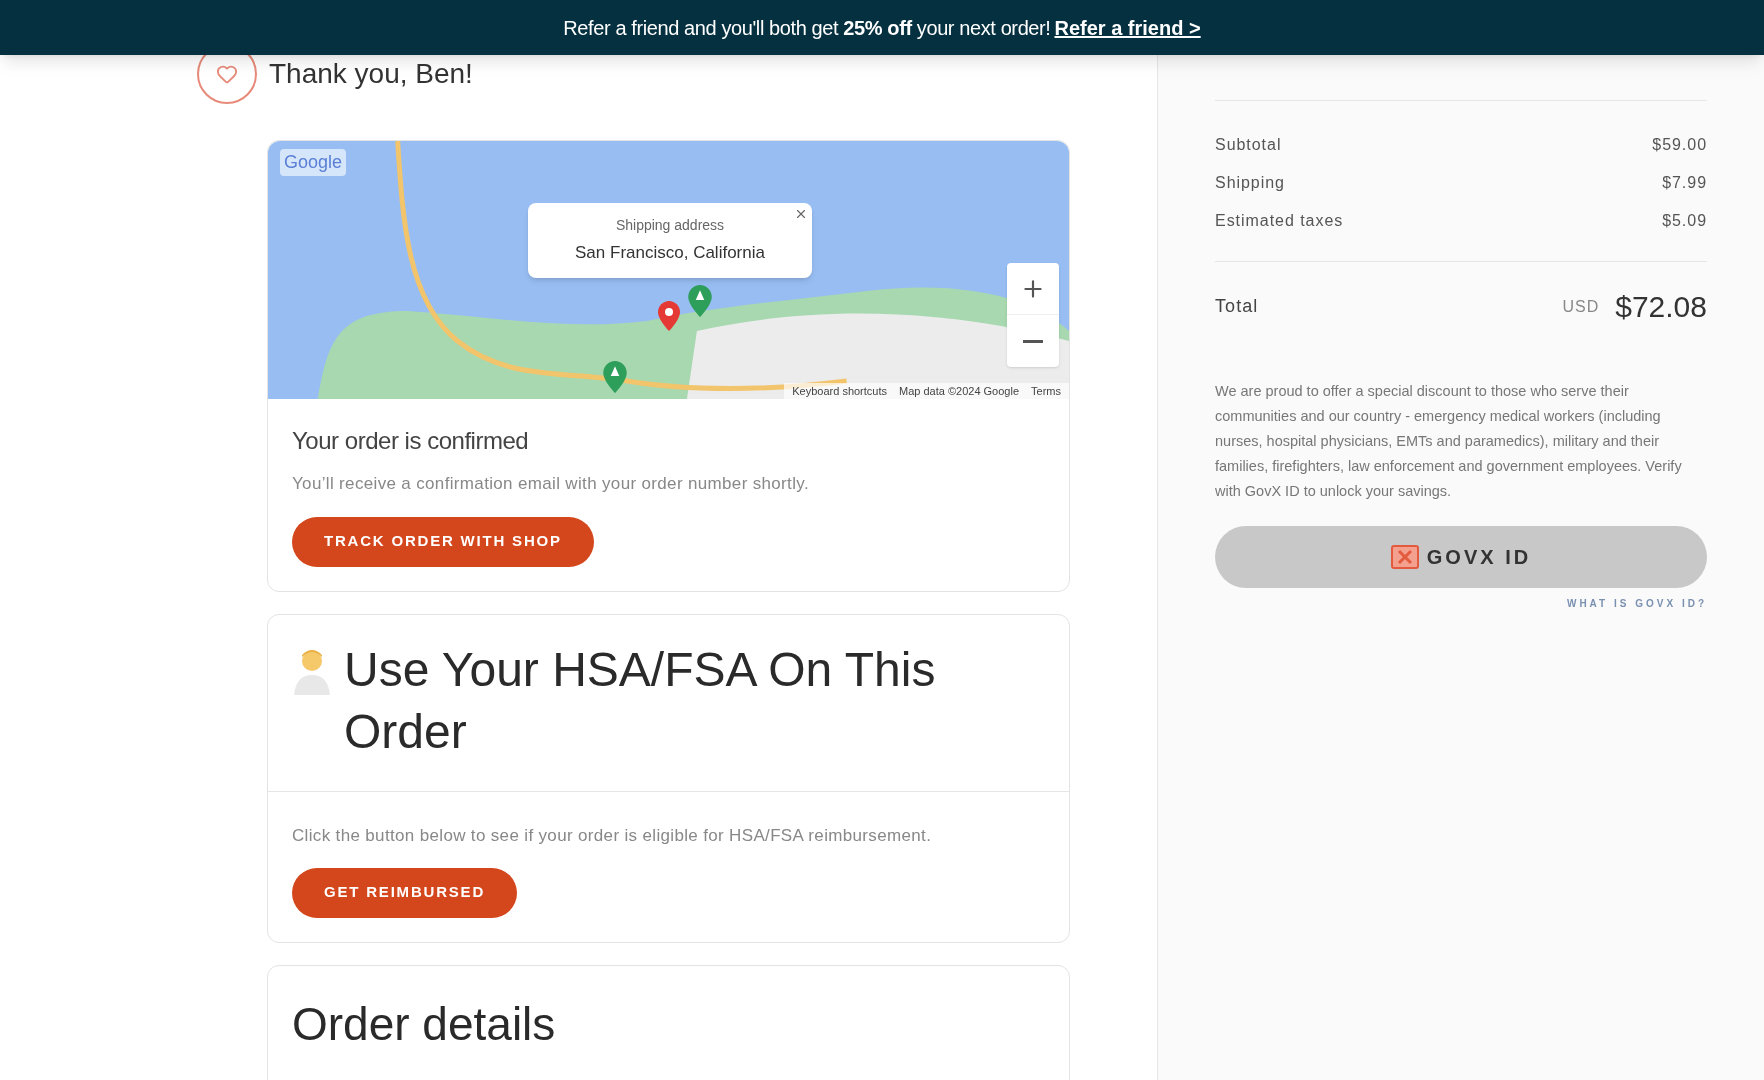 This screenshot has width=1764, height=1080. I want to click on summary-label: Estimated taxes, so click(1279, 221).